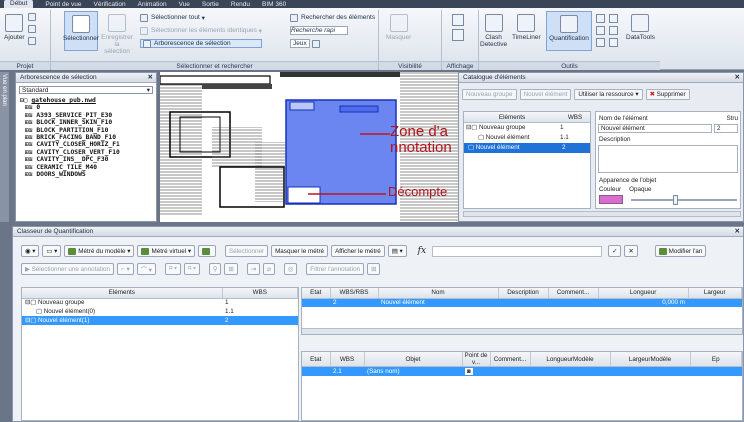  I want to click on table-row: ⊟▢ Nouveau groupe 1, so click(160, 302).